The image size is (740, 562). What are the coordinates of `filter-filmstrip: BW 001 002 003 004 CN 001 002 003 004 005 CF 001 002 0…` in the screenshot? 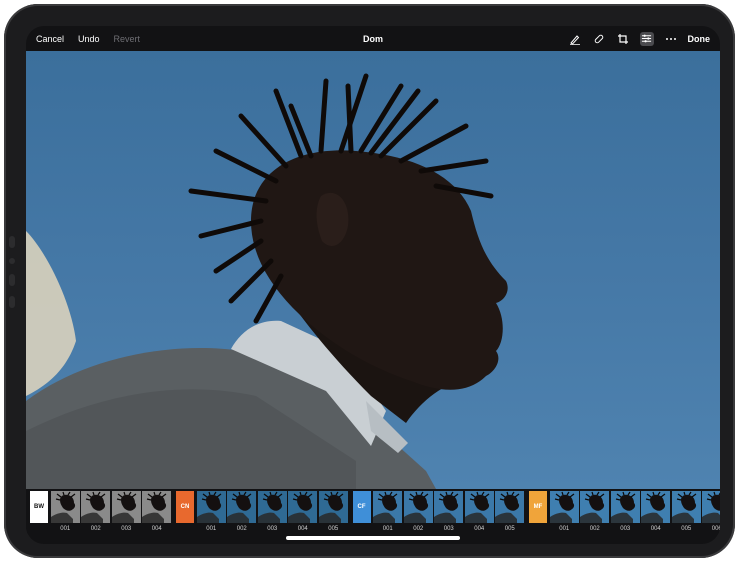 It's located at (373, 512).